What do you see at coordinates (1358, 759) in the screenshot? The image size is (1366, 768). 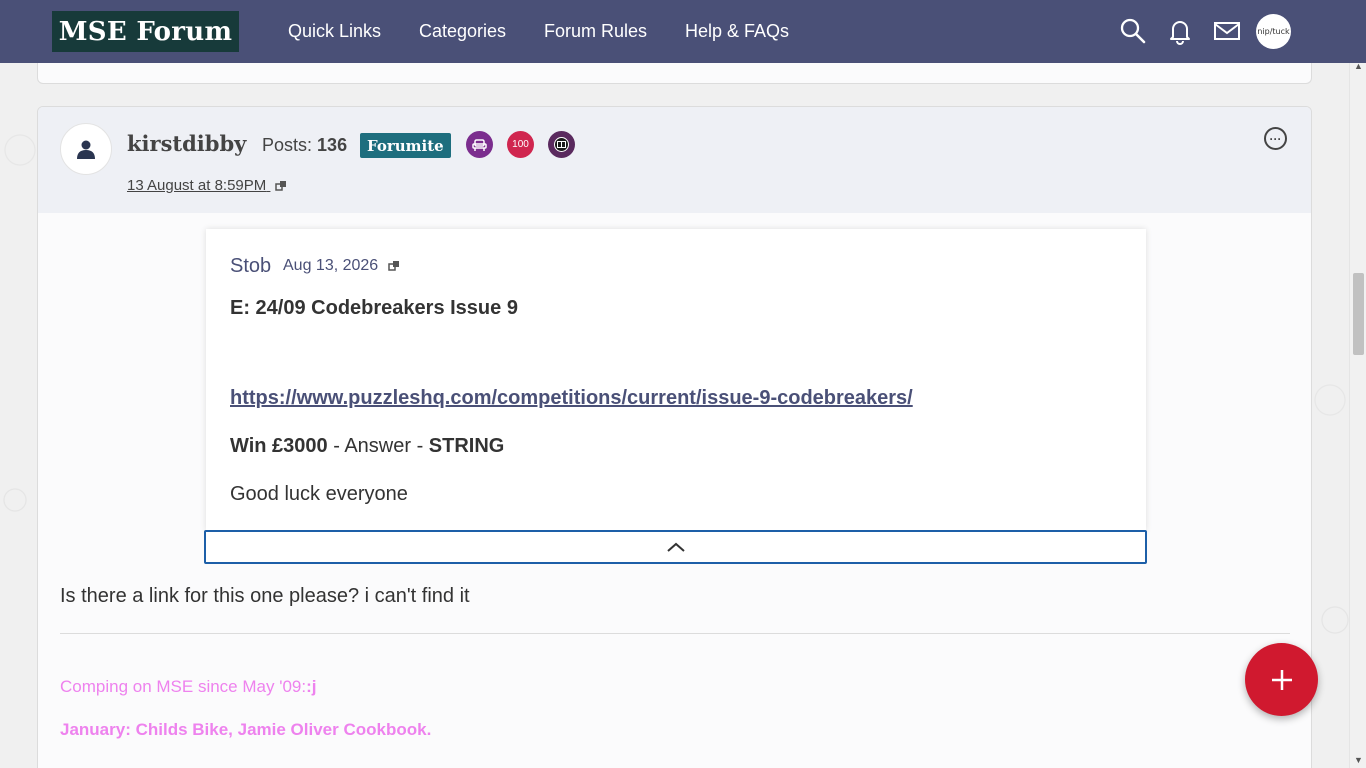 I see `scroll-down-arrow-icon: ▼` at bounding box center [1358, 759].